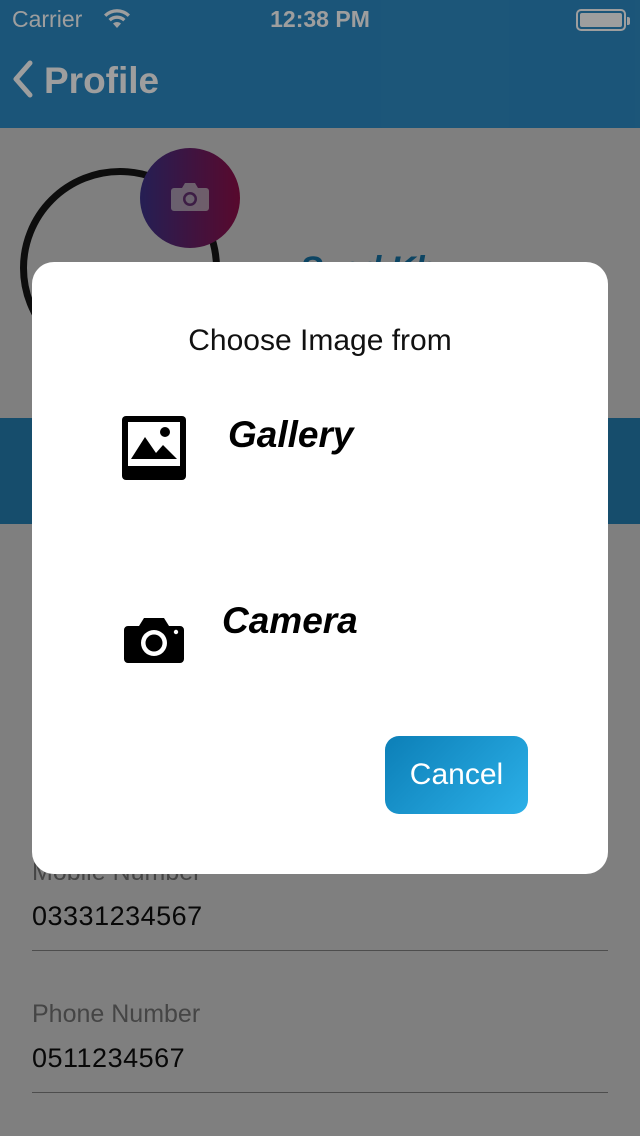 This screenshot has width=640, height=1136. What do you see at coordinates (154, 448) in the screenshot?
I see `gallery-icon` at bounding box center [154, 448].